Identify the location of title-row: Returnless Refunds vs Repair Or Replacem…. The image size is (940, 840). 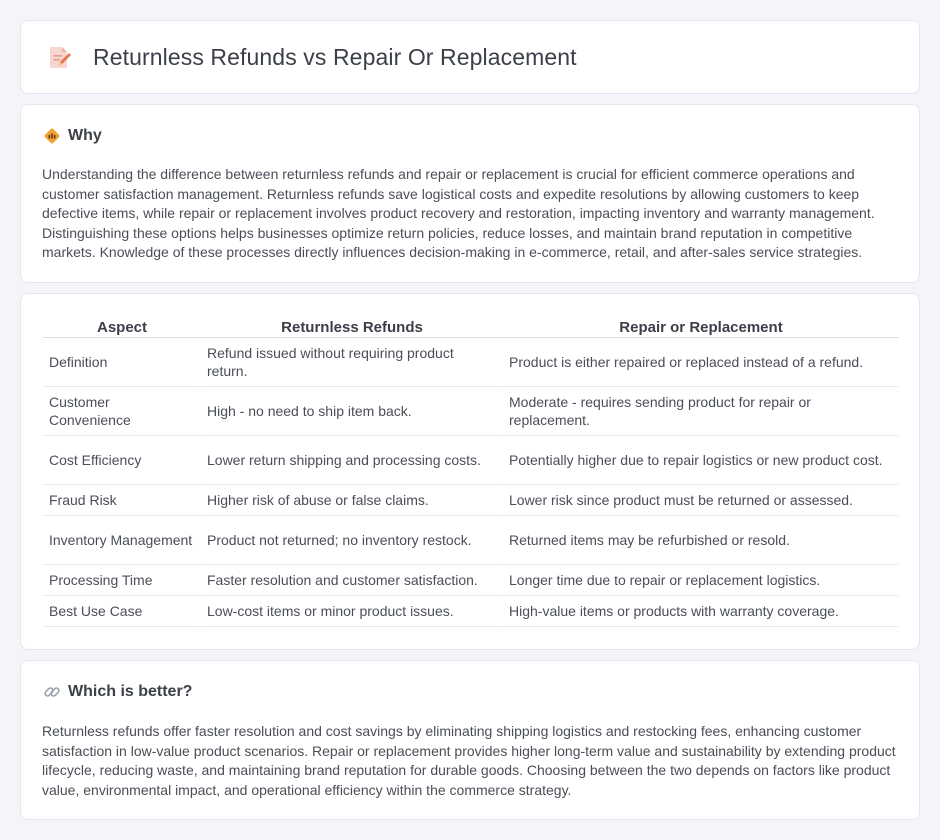
(311, 57).